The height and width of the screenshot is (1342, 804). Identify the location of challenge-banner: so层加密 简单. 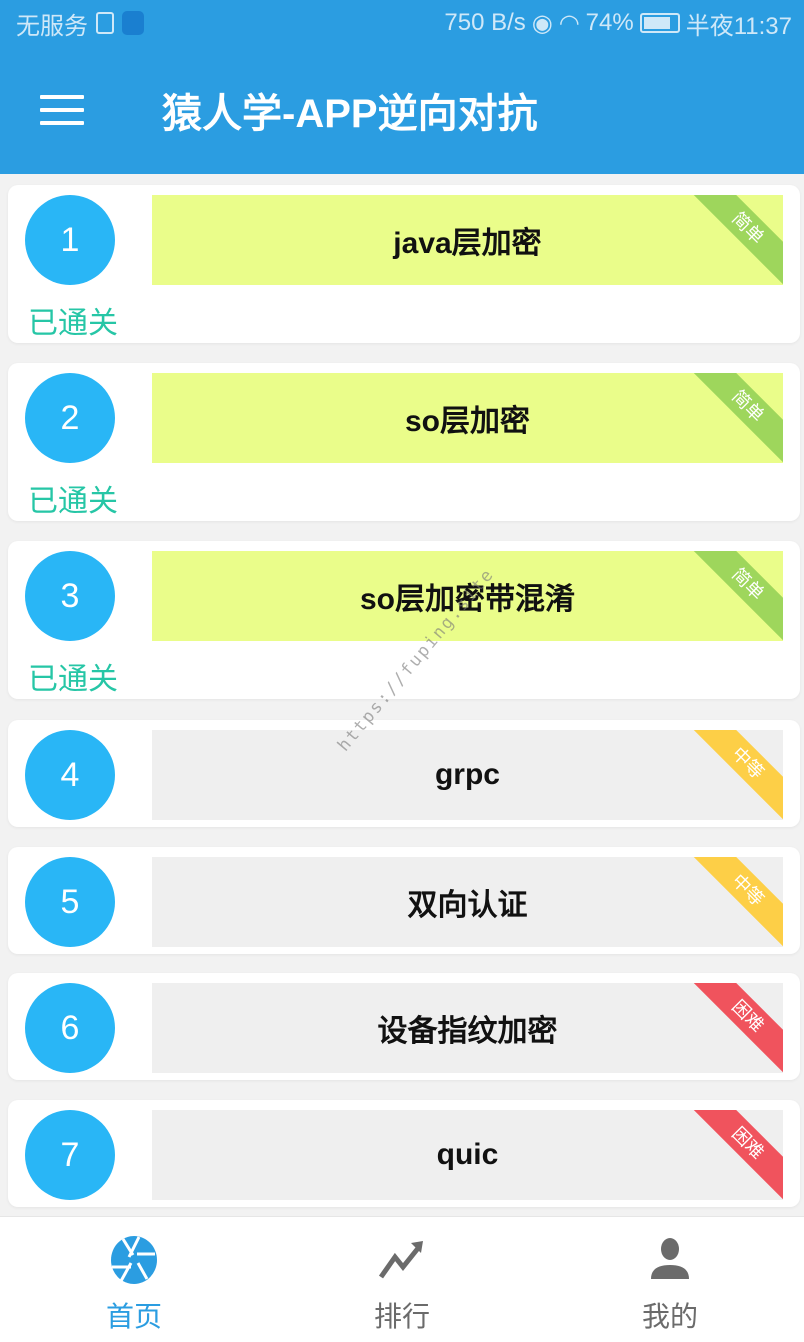
(467, 418).